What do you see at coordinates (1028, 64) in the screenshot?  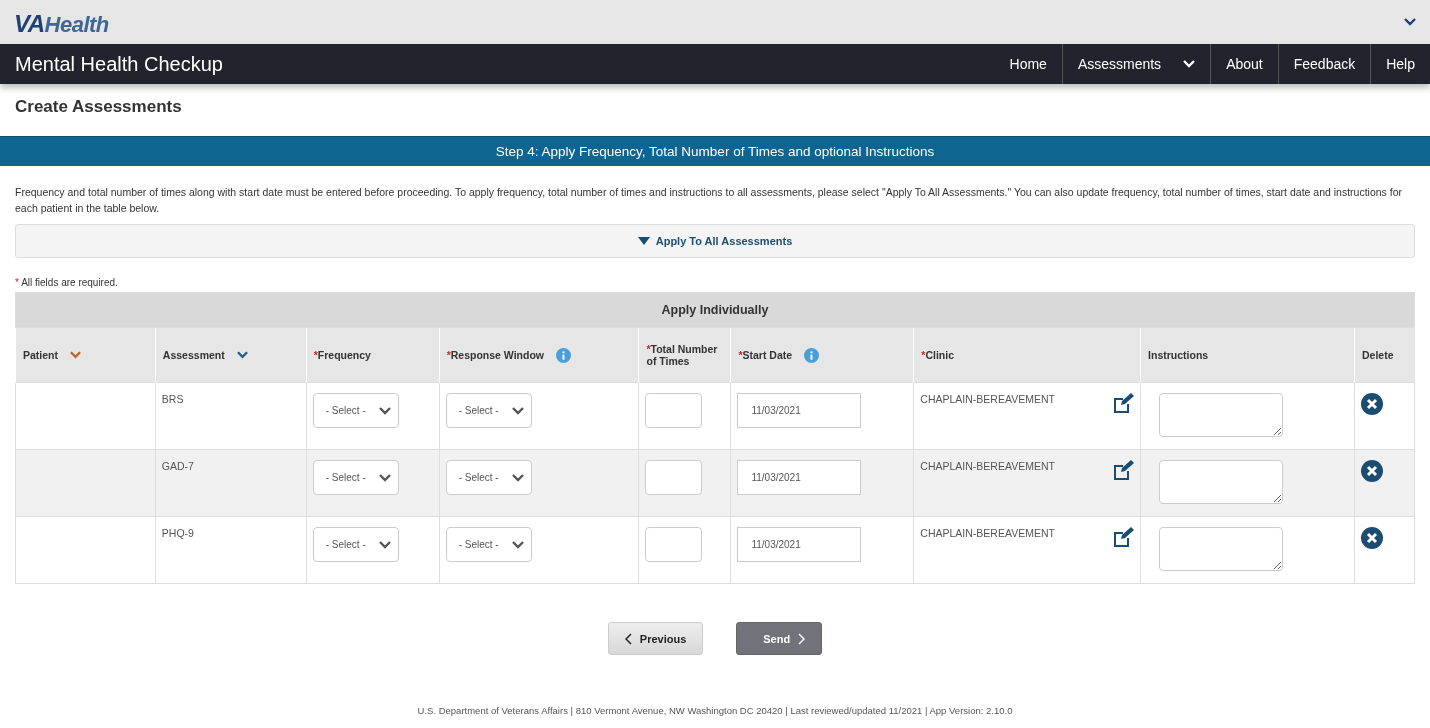 I see `nav-link: Home` at bounding box center [1028, 64].